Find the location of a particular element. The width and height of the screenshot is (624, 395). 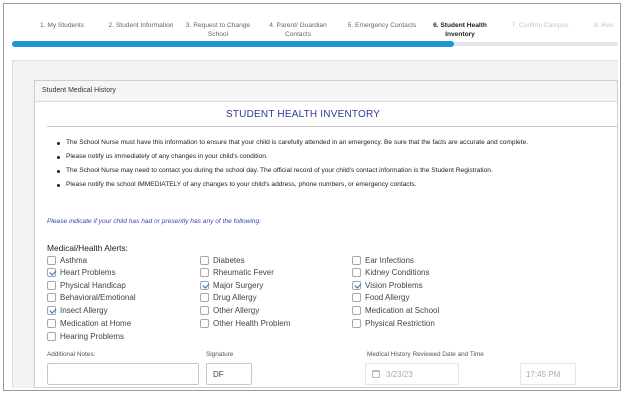

checkbox-label: Behavioral/Emotional is located at coordinates (98, 297).